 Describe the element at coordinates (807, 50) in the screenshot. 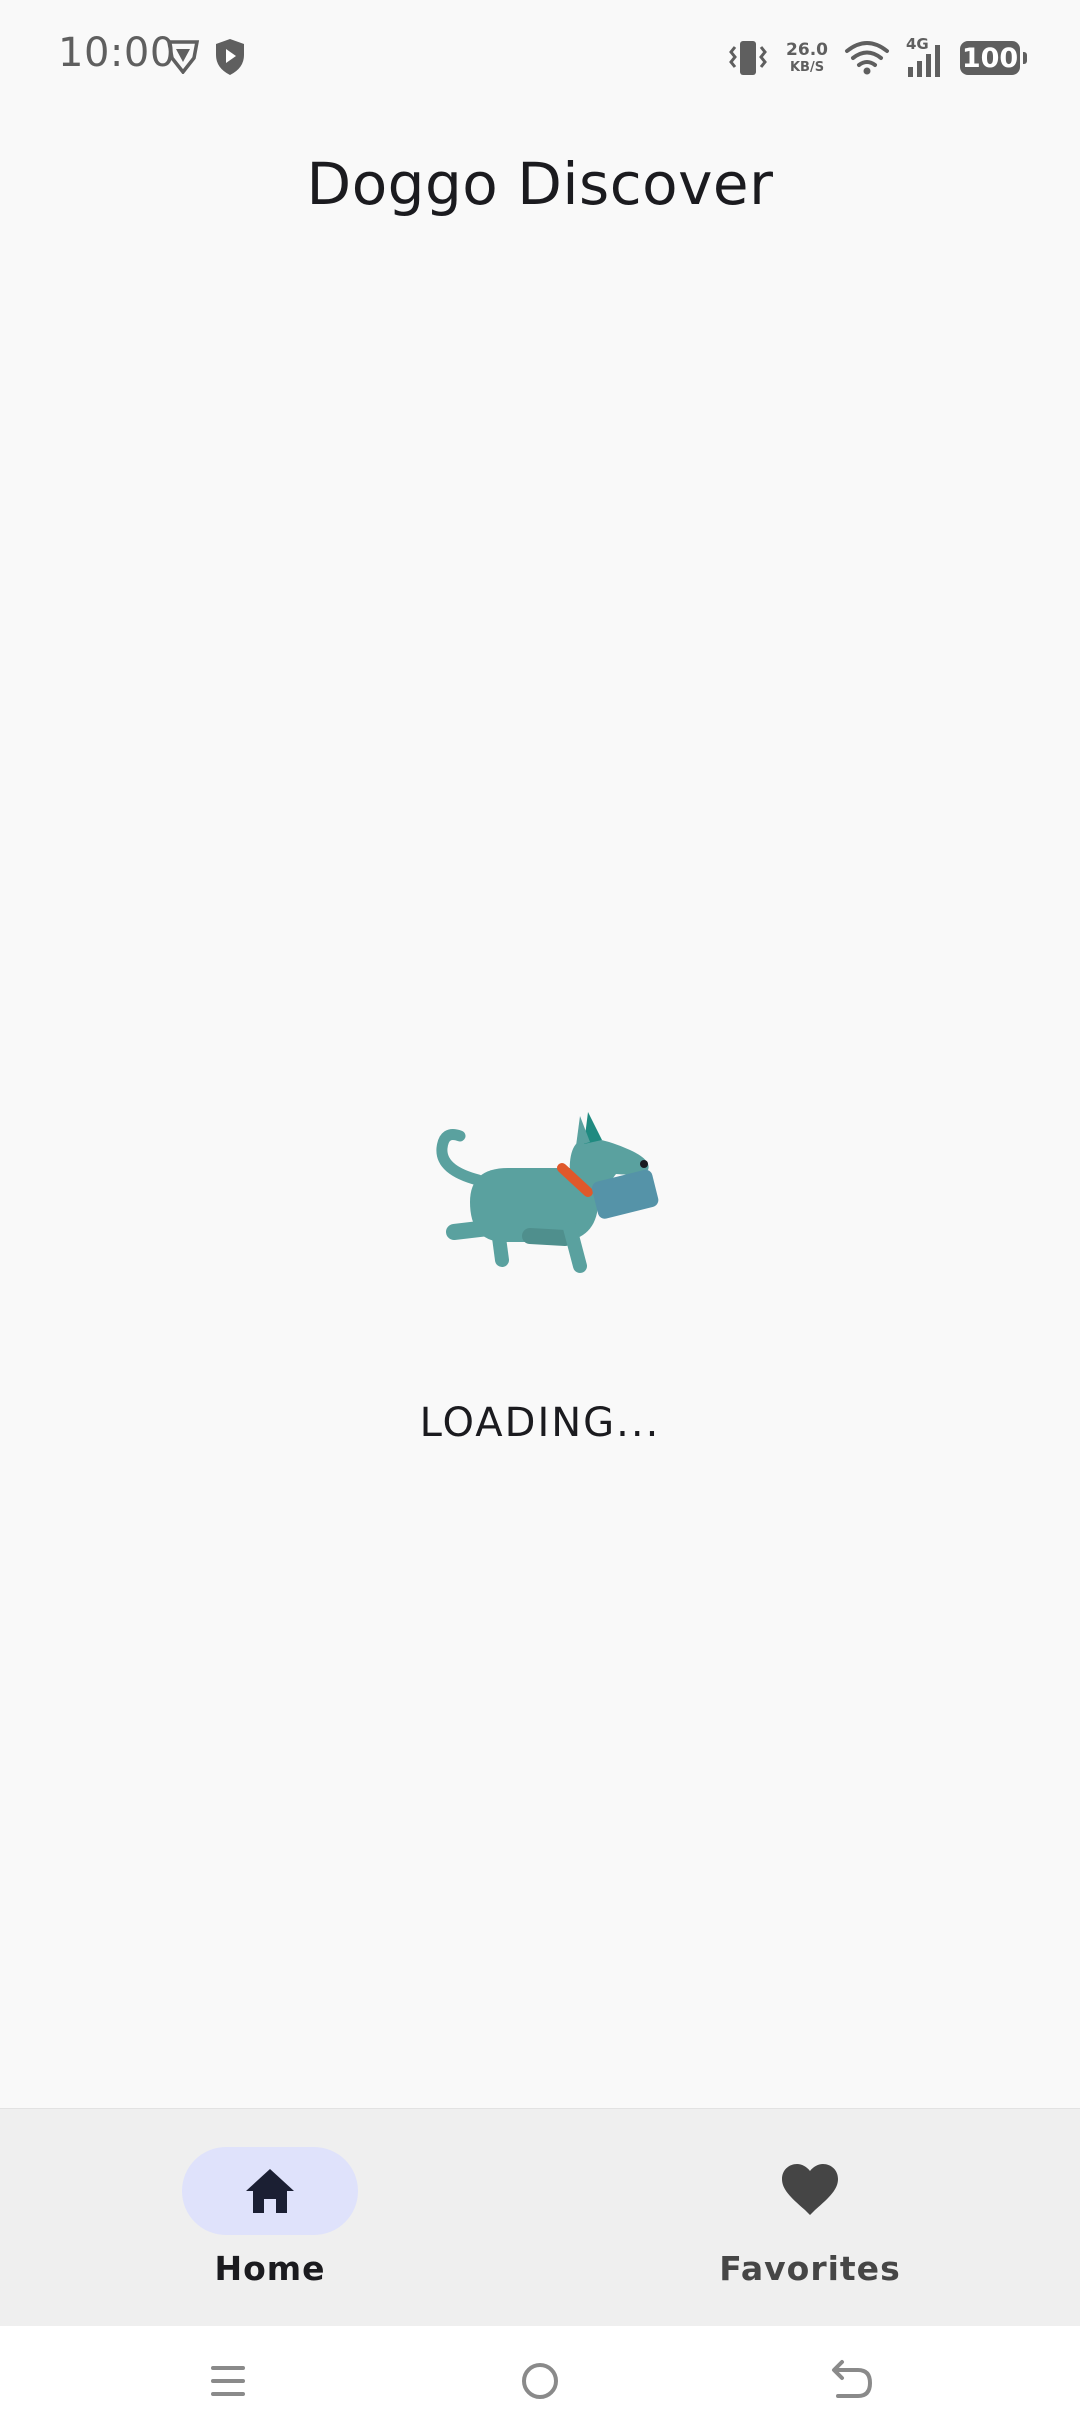

I see `net-speed-value: 26.0` at that location.